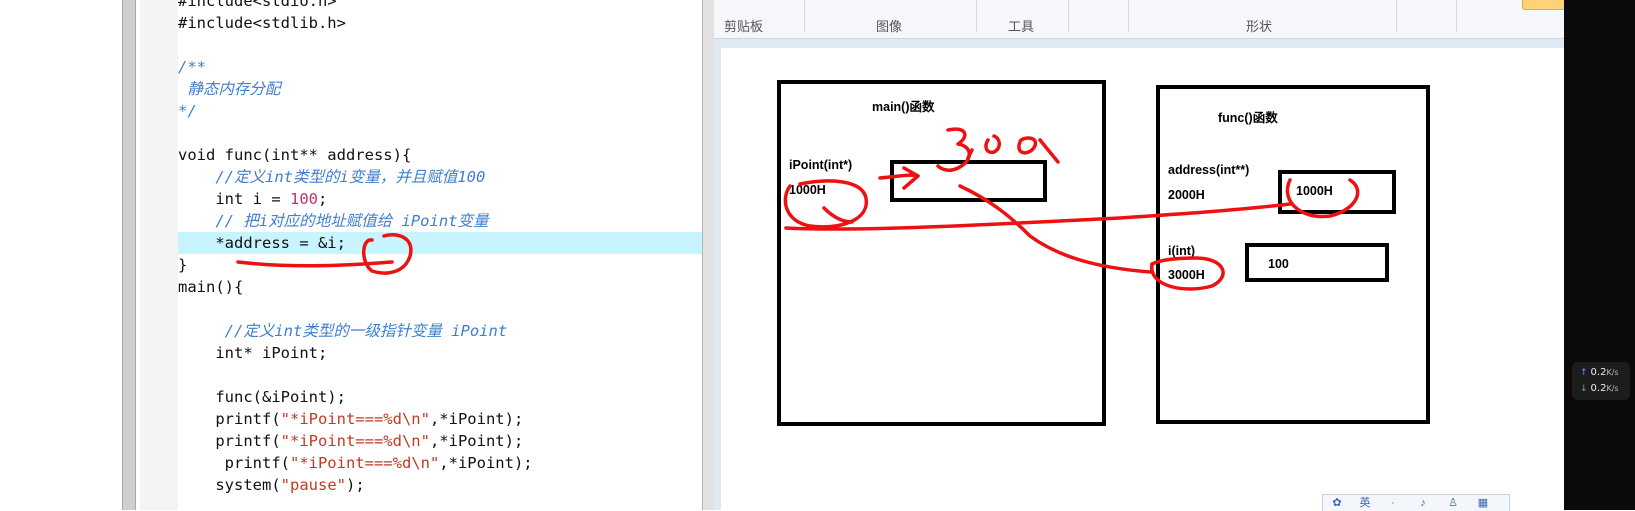  I want to click on ribbon-group-shapes: 形状, so click(1259, 25).